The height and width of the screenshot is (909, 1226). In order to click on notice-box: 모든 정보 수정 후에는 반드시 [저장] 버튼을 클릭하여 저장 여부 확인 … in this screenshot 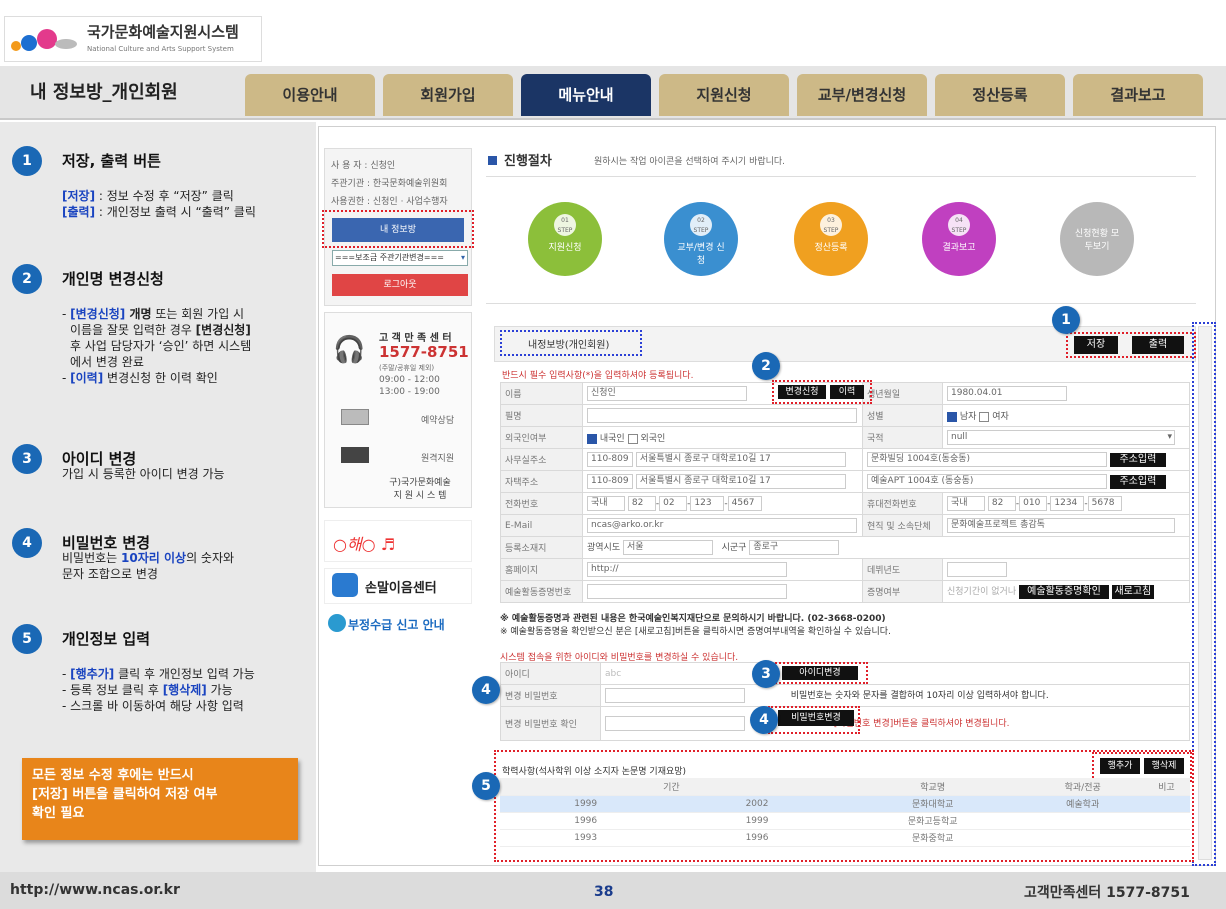, I will do `click(160, 799)`.